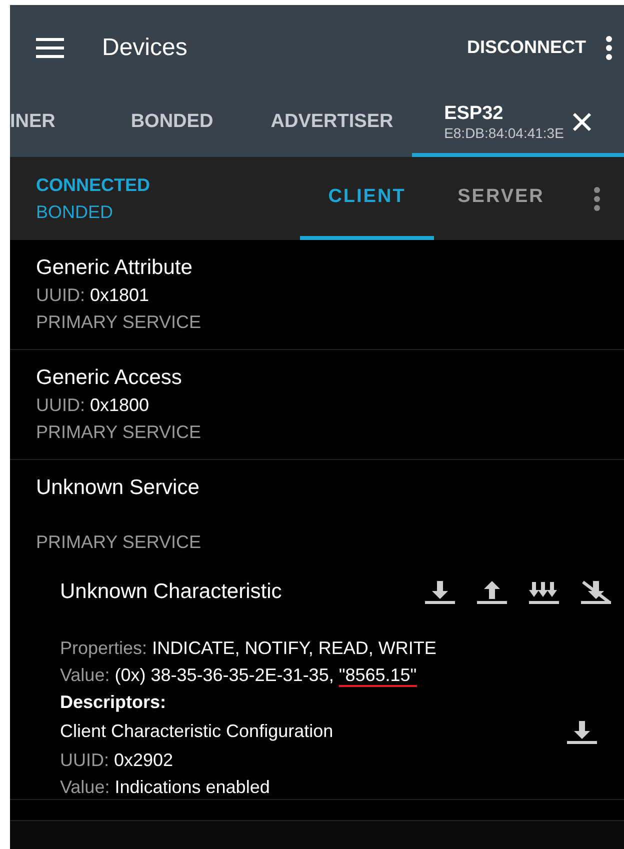 The height and width of the screenshot is (849, 624). I want to click on uuid-value: 0x1801, so click(120, 295).